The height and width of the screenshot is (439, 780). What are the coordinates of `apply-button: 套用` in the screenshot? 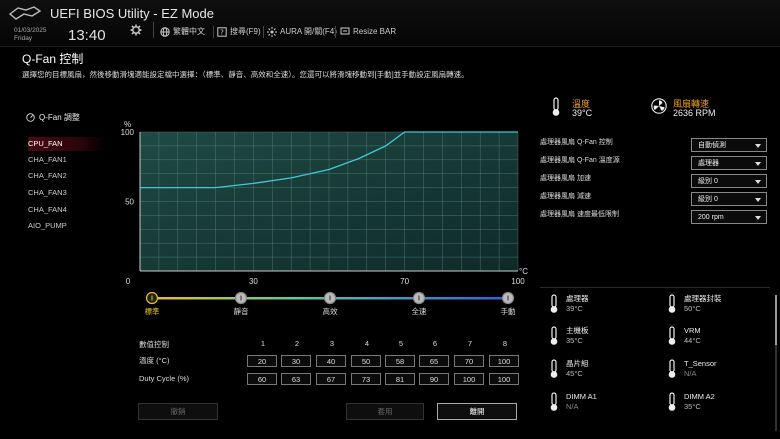 It's located at (385, 411).